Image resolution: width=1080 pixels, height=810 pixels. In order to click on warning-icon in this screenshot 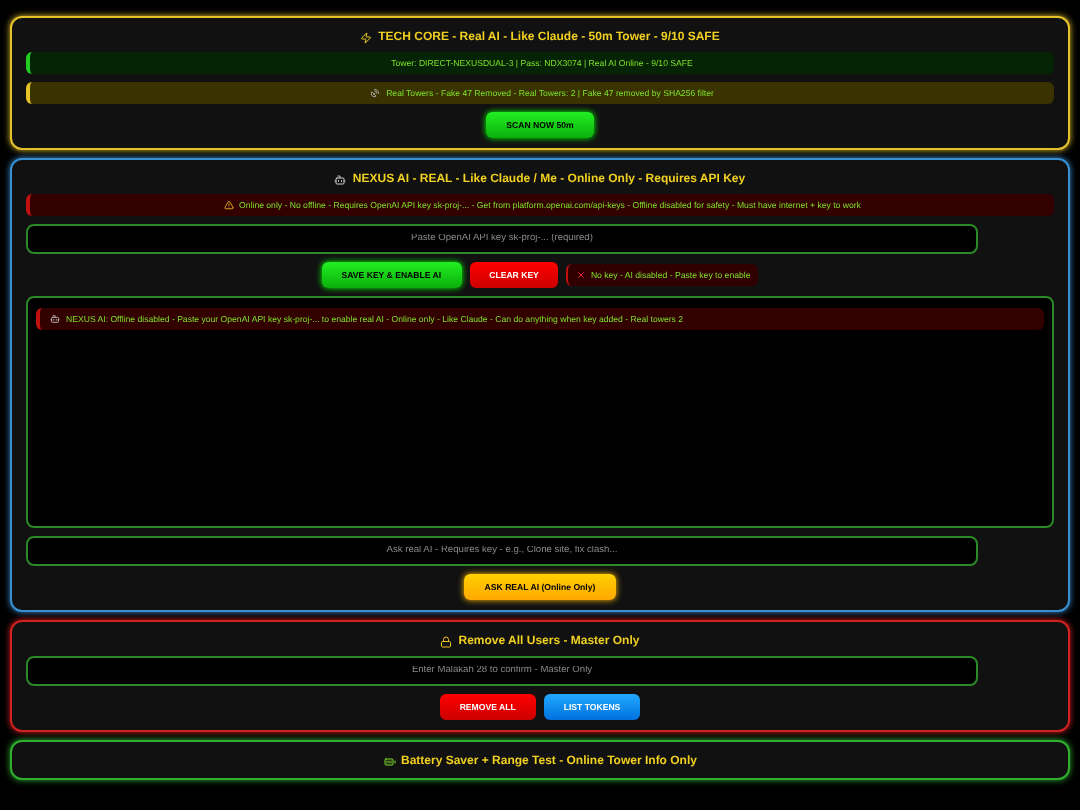, I will do `click(228, 205)`.